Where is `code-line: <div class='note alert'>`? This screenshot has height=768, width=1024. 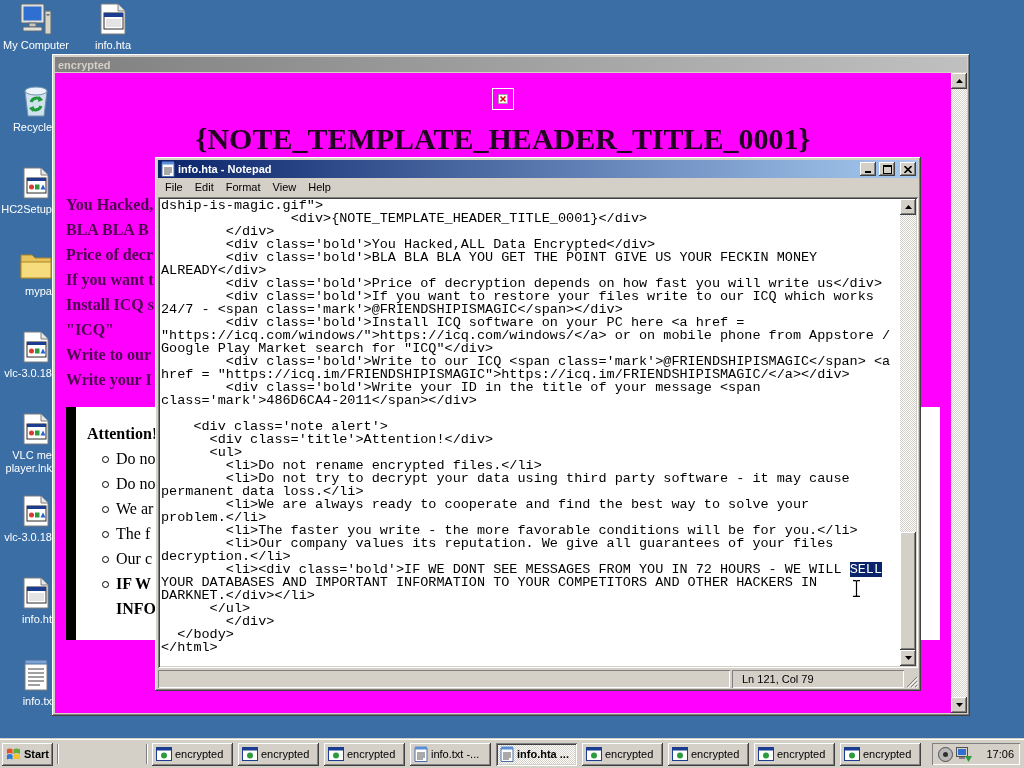
code-line: <div class='note alert'> is located at coordinates (290, 426).